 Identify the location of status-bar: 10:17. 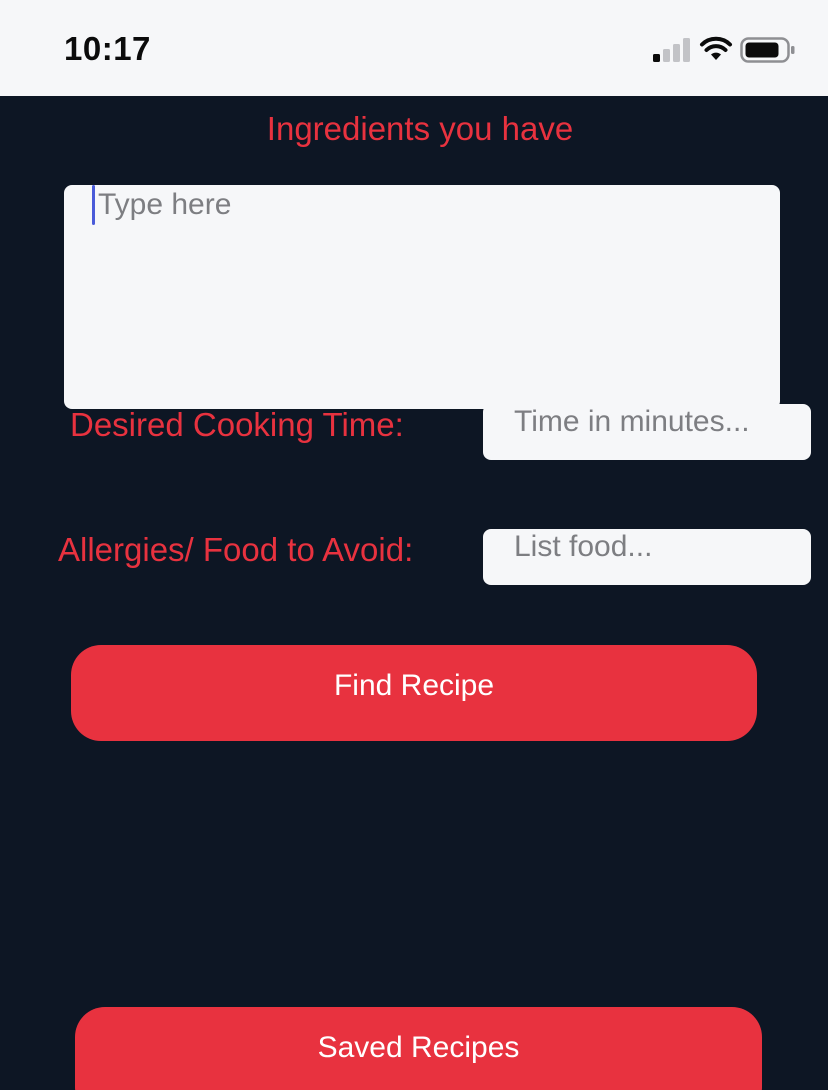
(414, 48).